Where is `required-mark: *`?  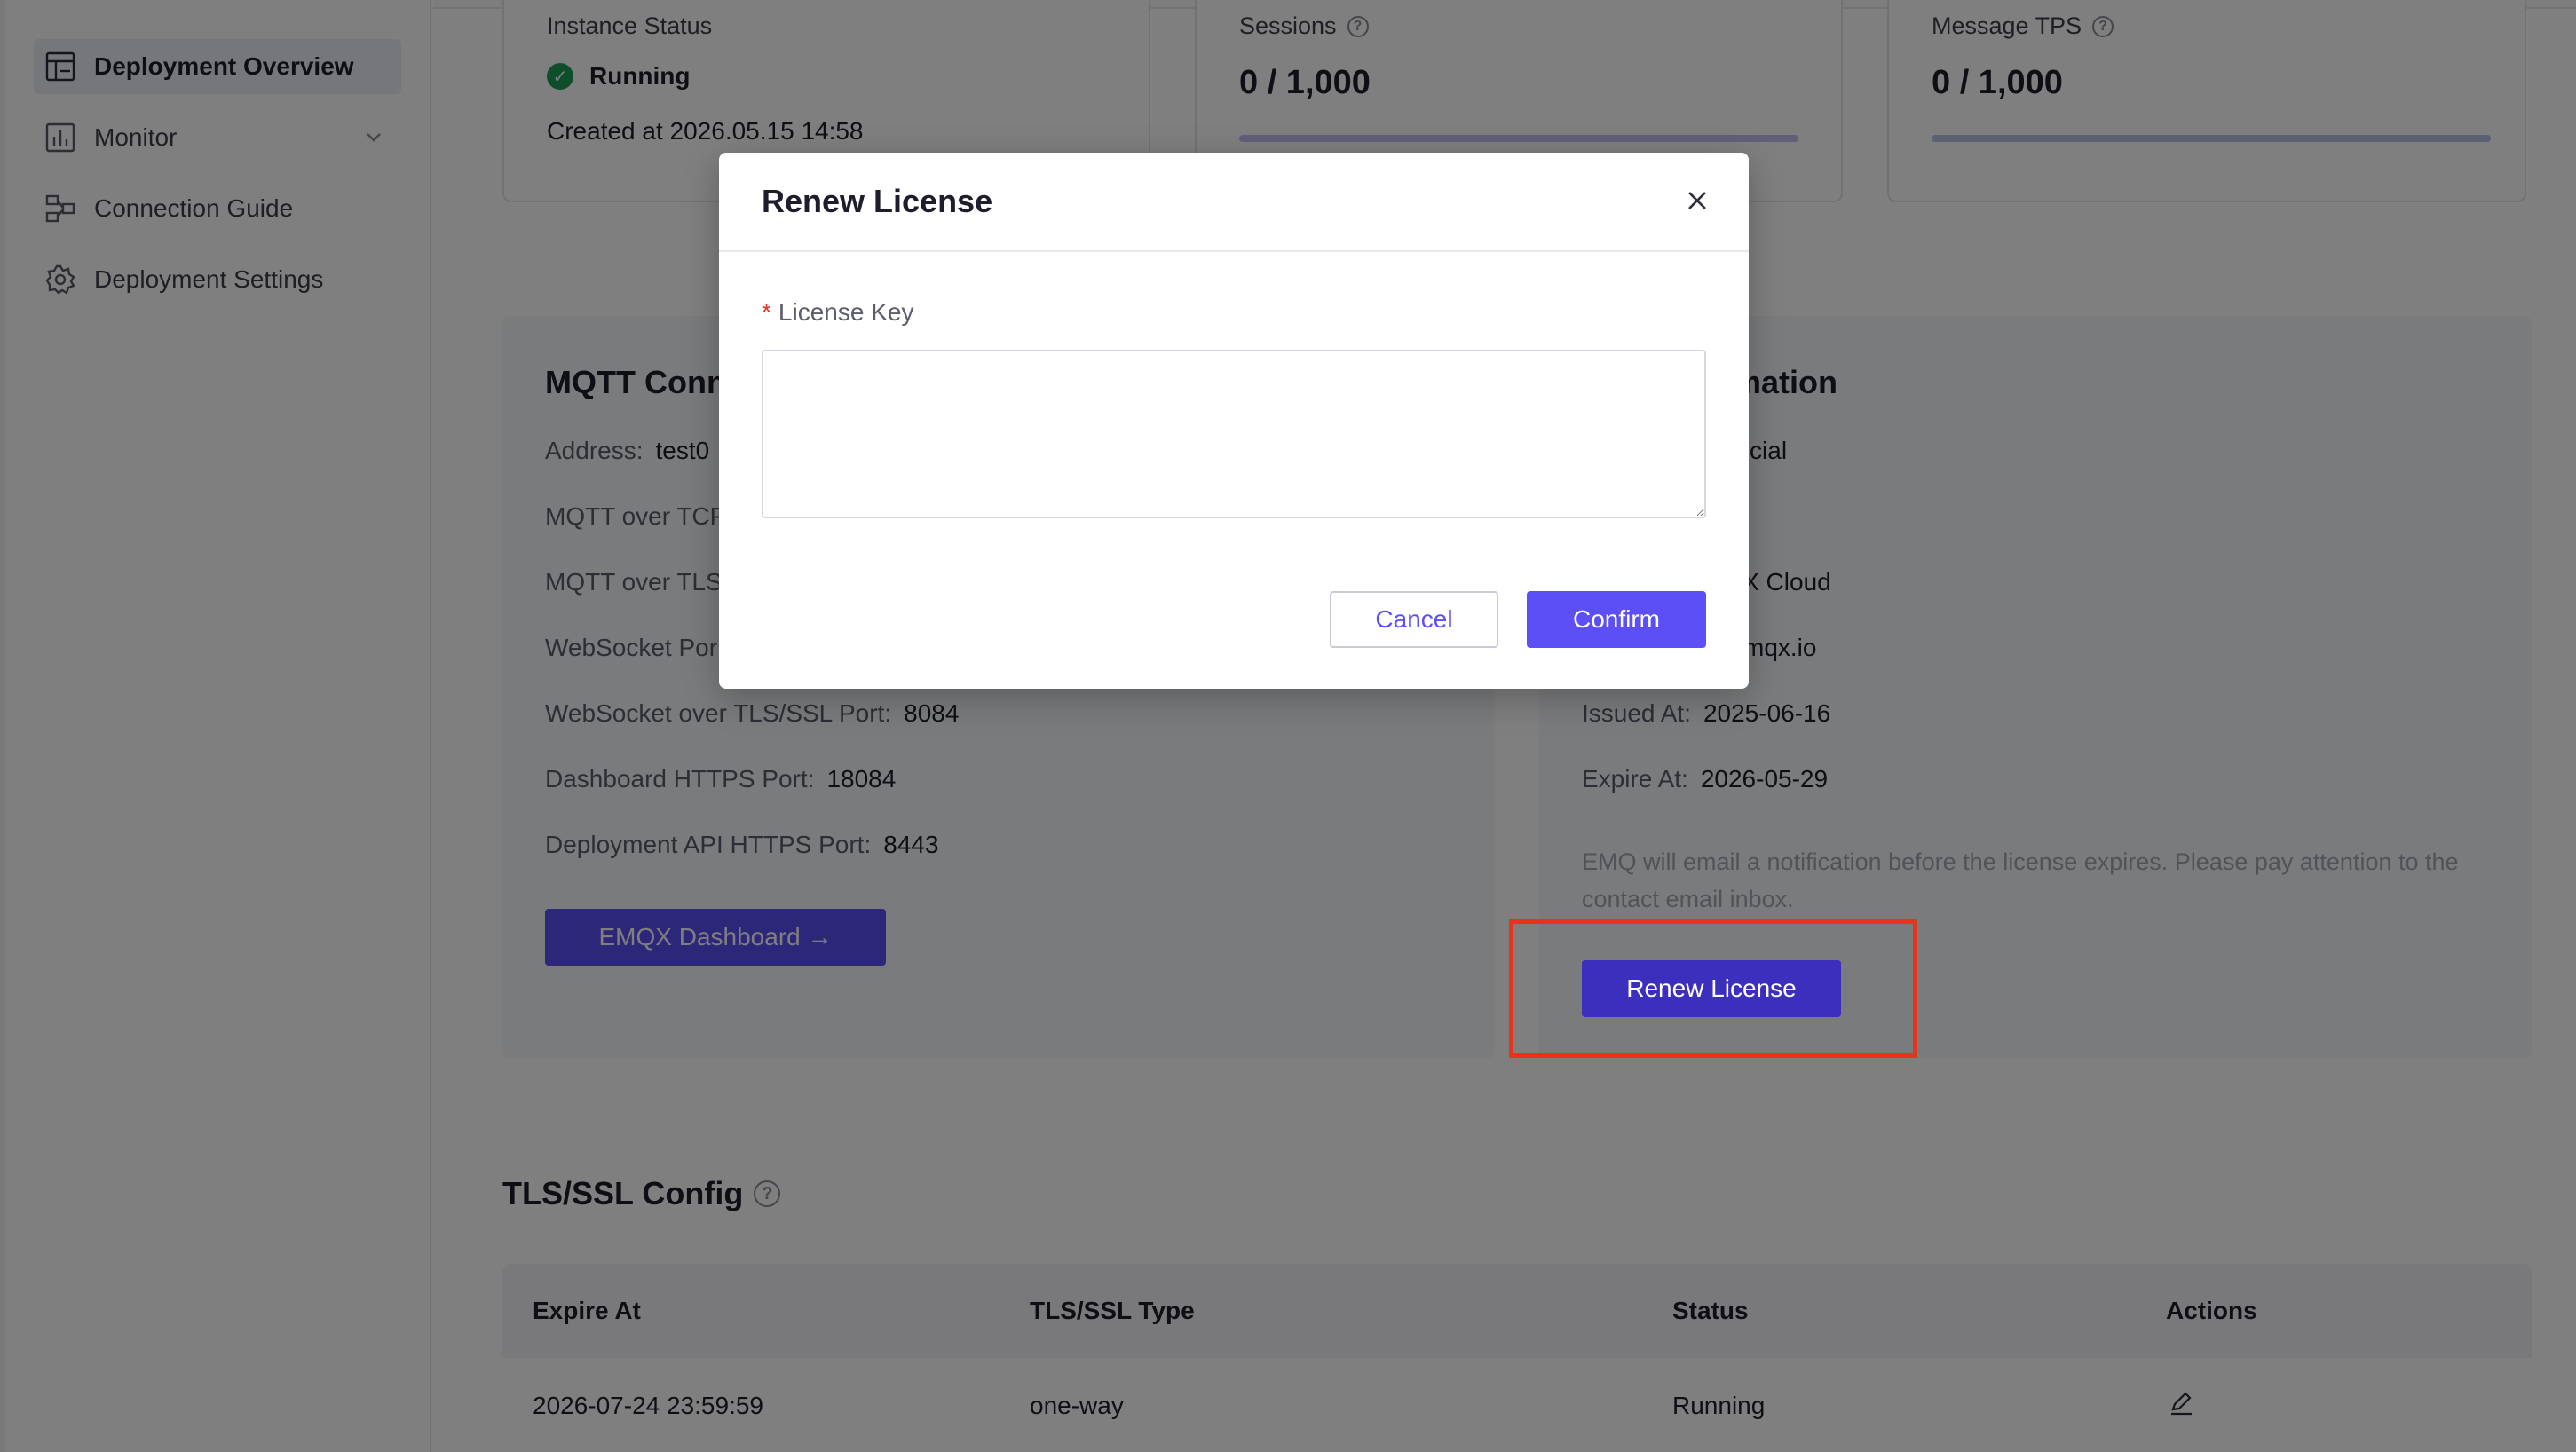 required-mark: * is located at coordinates (766, 312).